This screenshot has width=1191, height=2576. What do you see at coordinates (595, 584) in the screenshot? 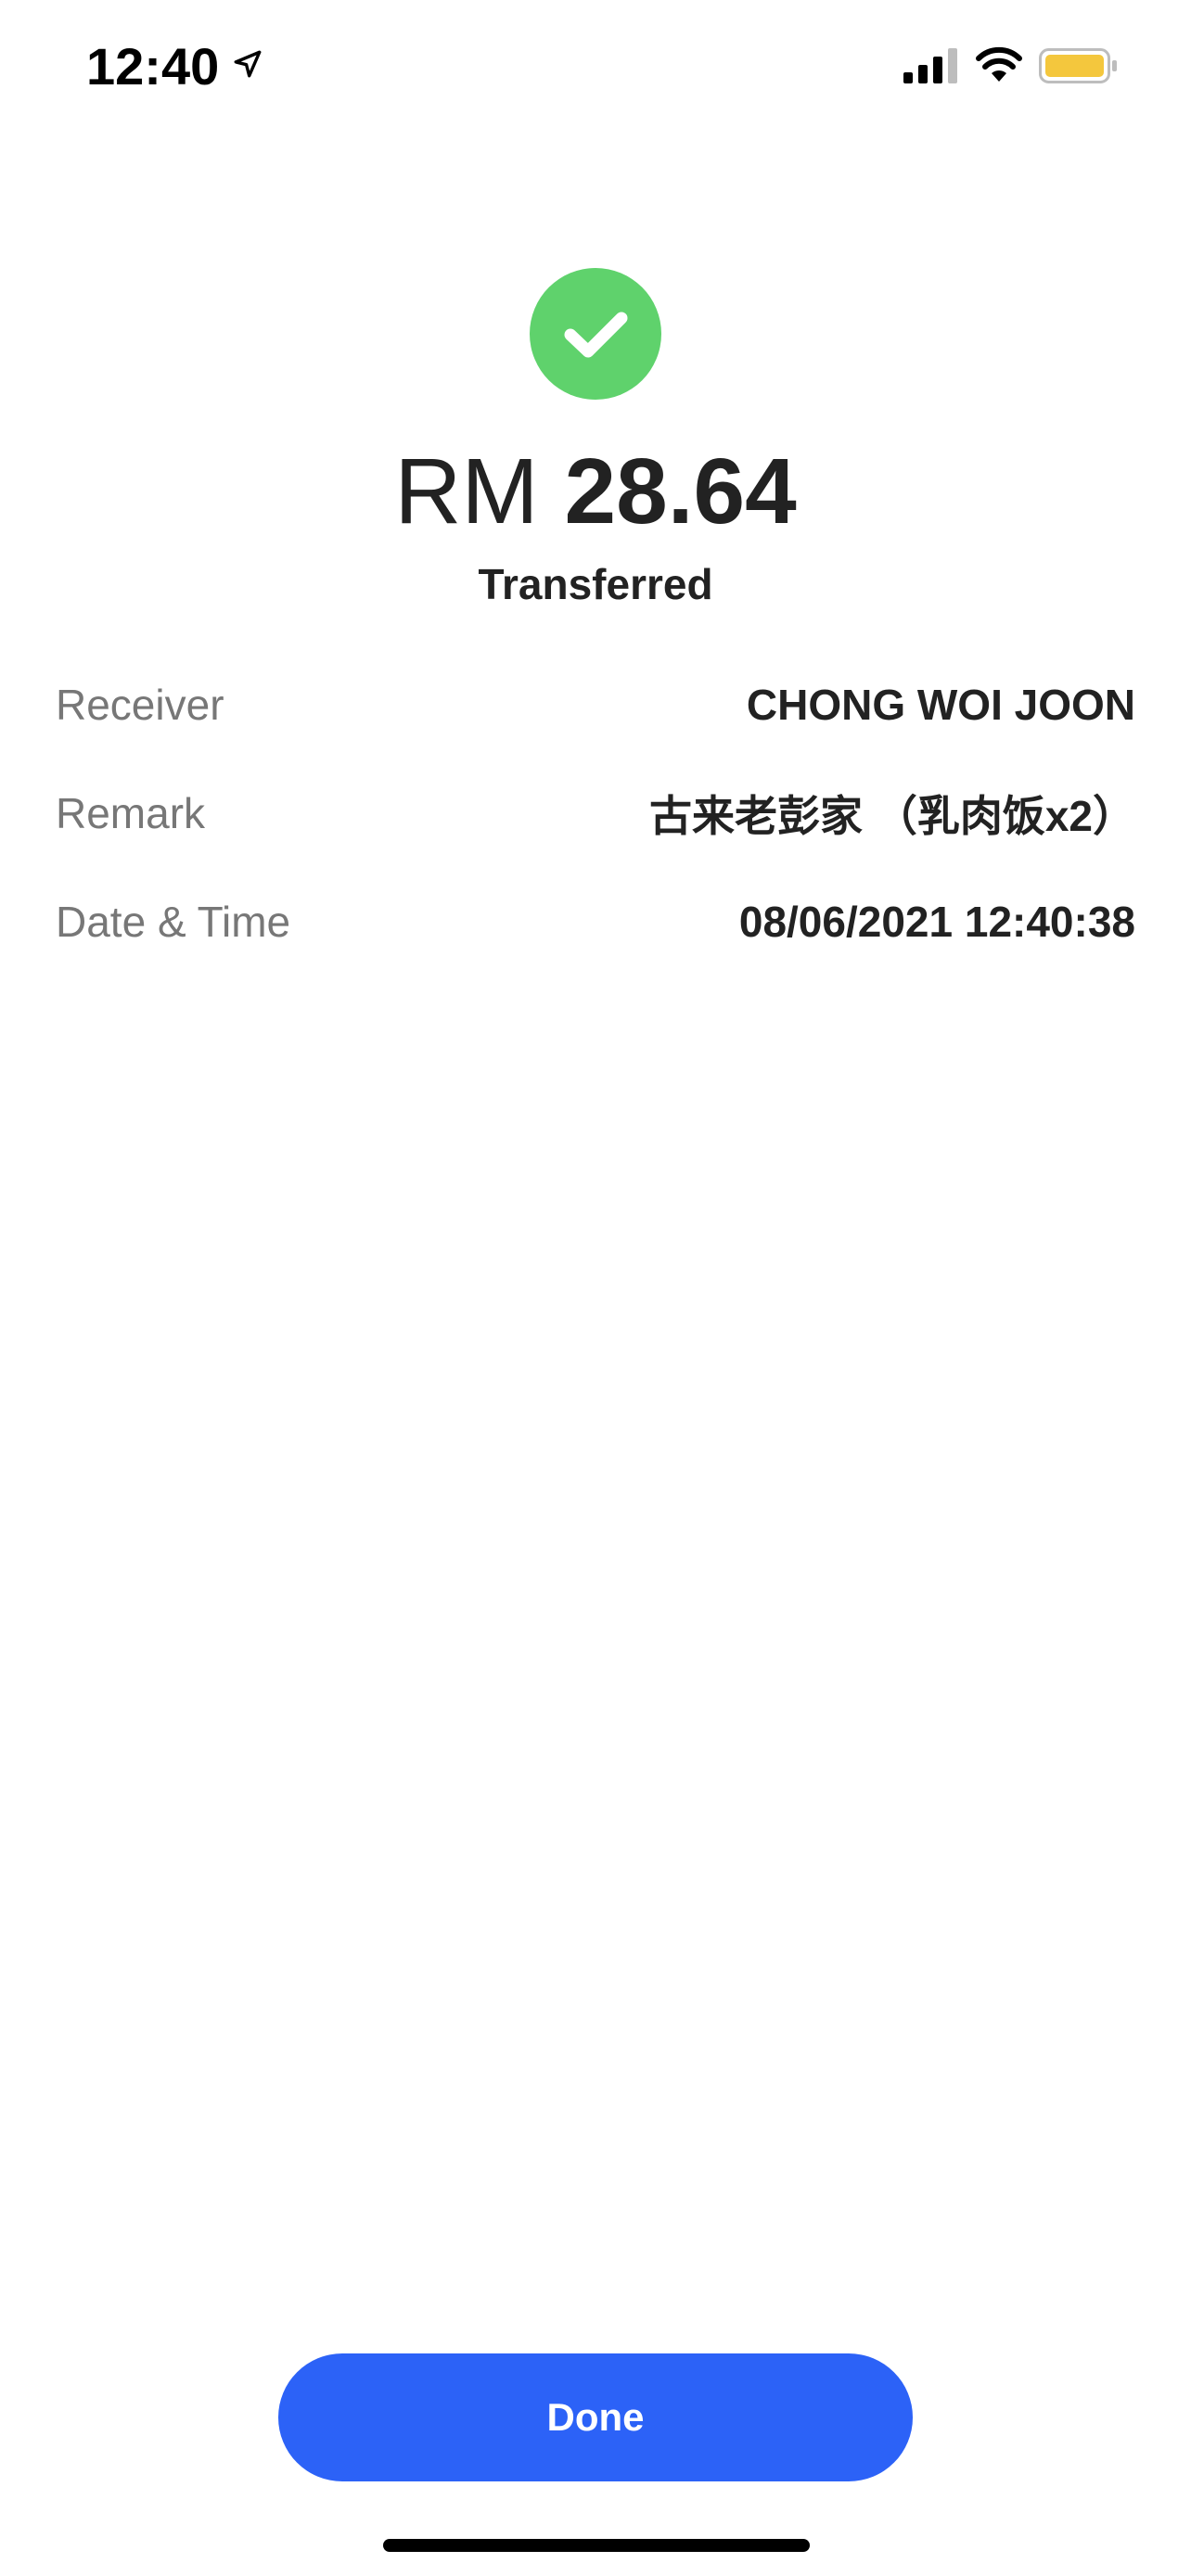
I see `transfer-status: Transferred` at bounding box center [595, 584].